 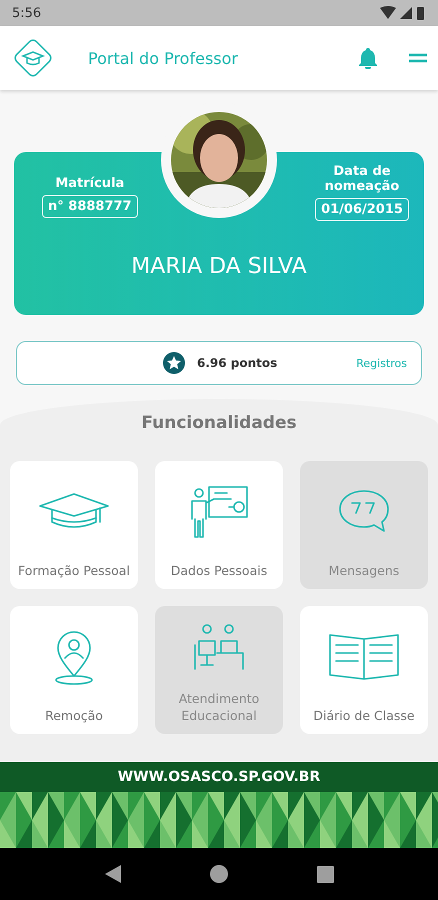 What do you see at coordinates (89, 183) in the screenshot?
I see `registration-label: Matrícula` at bounding box center [89, 183].